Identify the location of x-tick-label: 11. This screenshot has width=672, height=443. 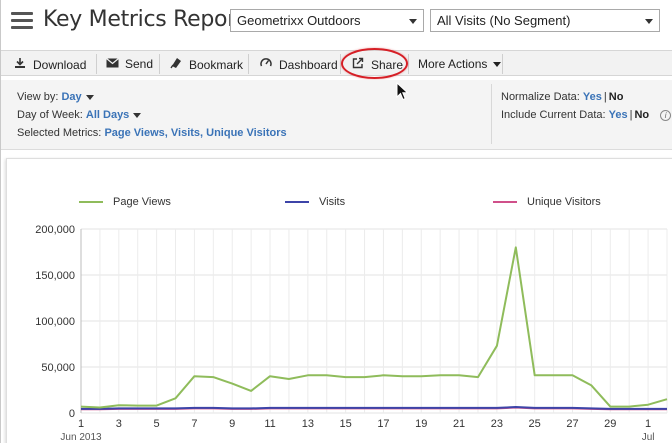
(269, 424).